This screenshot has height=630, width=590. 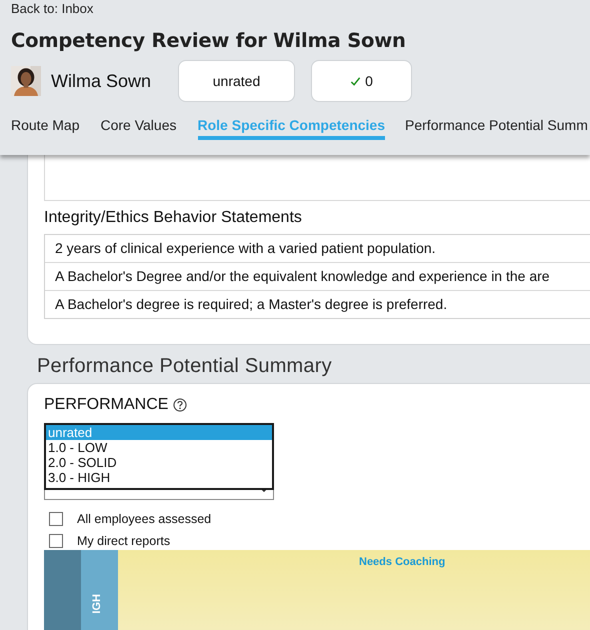 What do you see at coordinates (317, 304) in the screenshot?
I see `statement-row: A Bachelor's degree is required; a Master's degree is preferred.` at bounding box center [317, 304].